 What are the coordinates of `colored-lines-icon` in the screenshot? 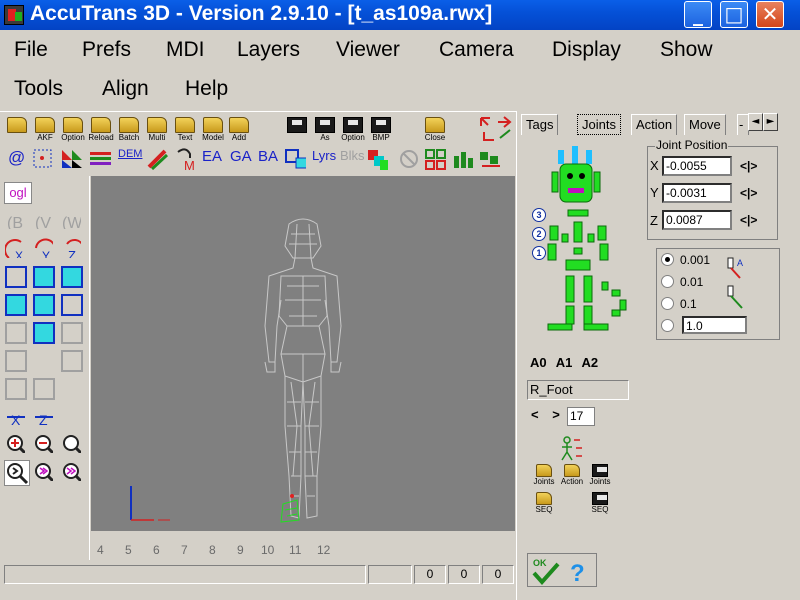 It's located at (100, 159).